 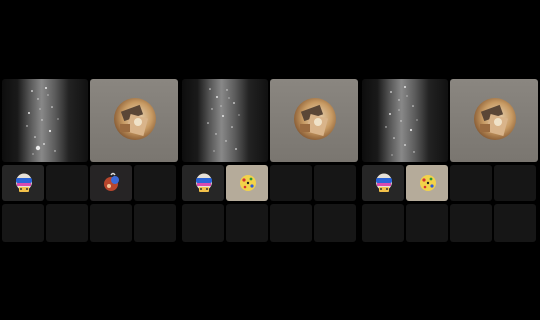 I want to click on mixed-avatar-icon, so click(x=111, y=181).